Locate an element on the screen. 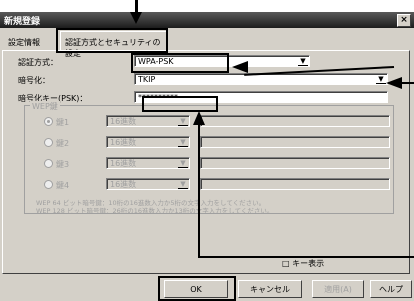  encryption-value: TKIP is located at coordinates (147, 79).